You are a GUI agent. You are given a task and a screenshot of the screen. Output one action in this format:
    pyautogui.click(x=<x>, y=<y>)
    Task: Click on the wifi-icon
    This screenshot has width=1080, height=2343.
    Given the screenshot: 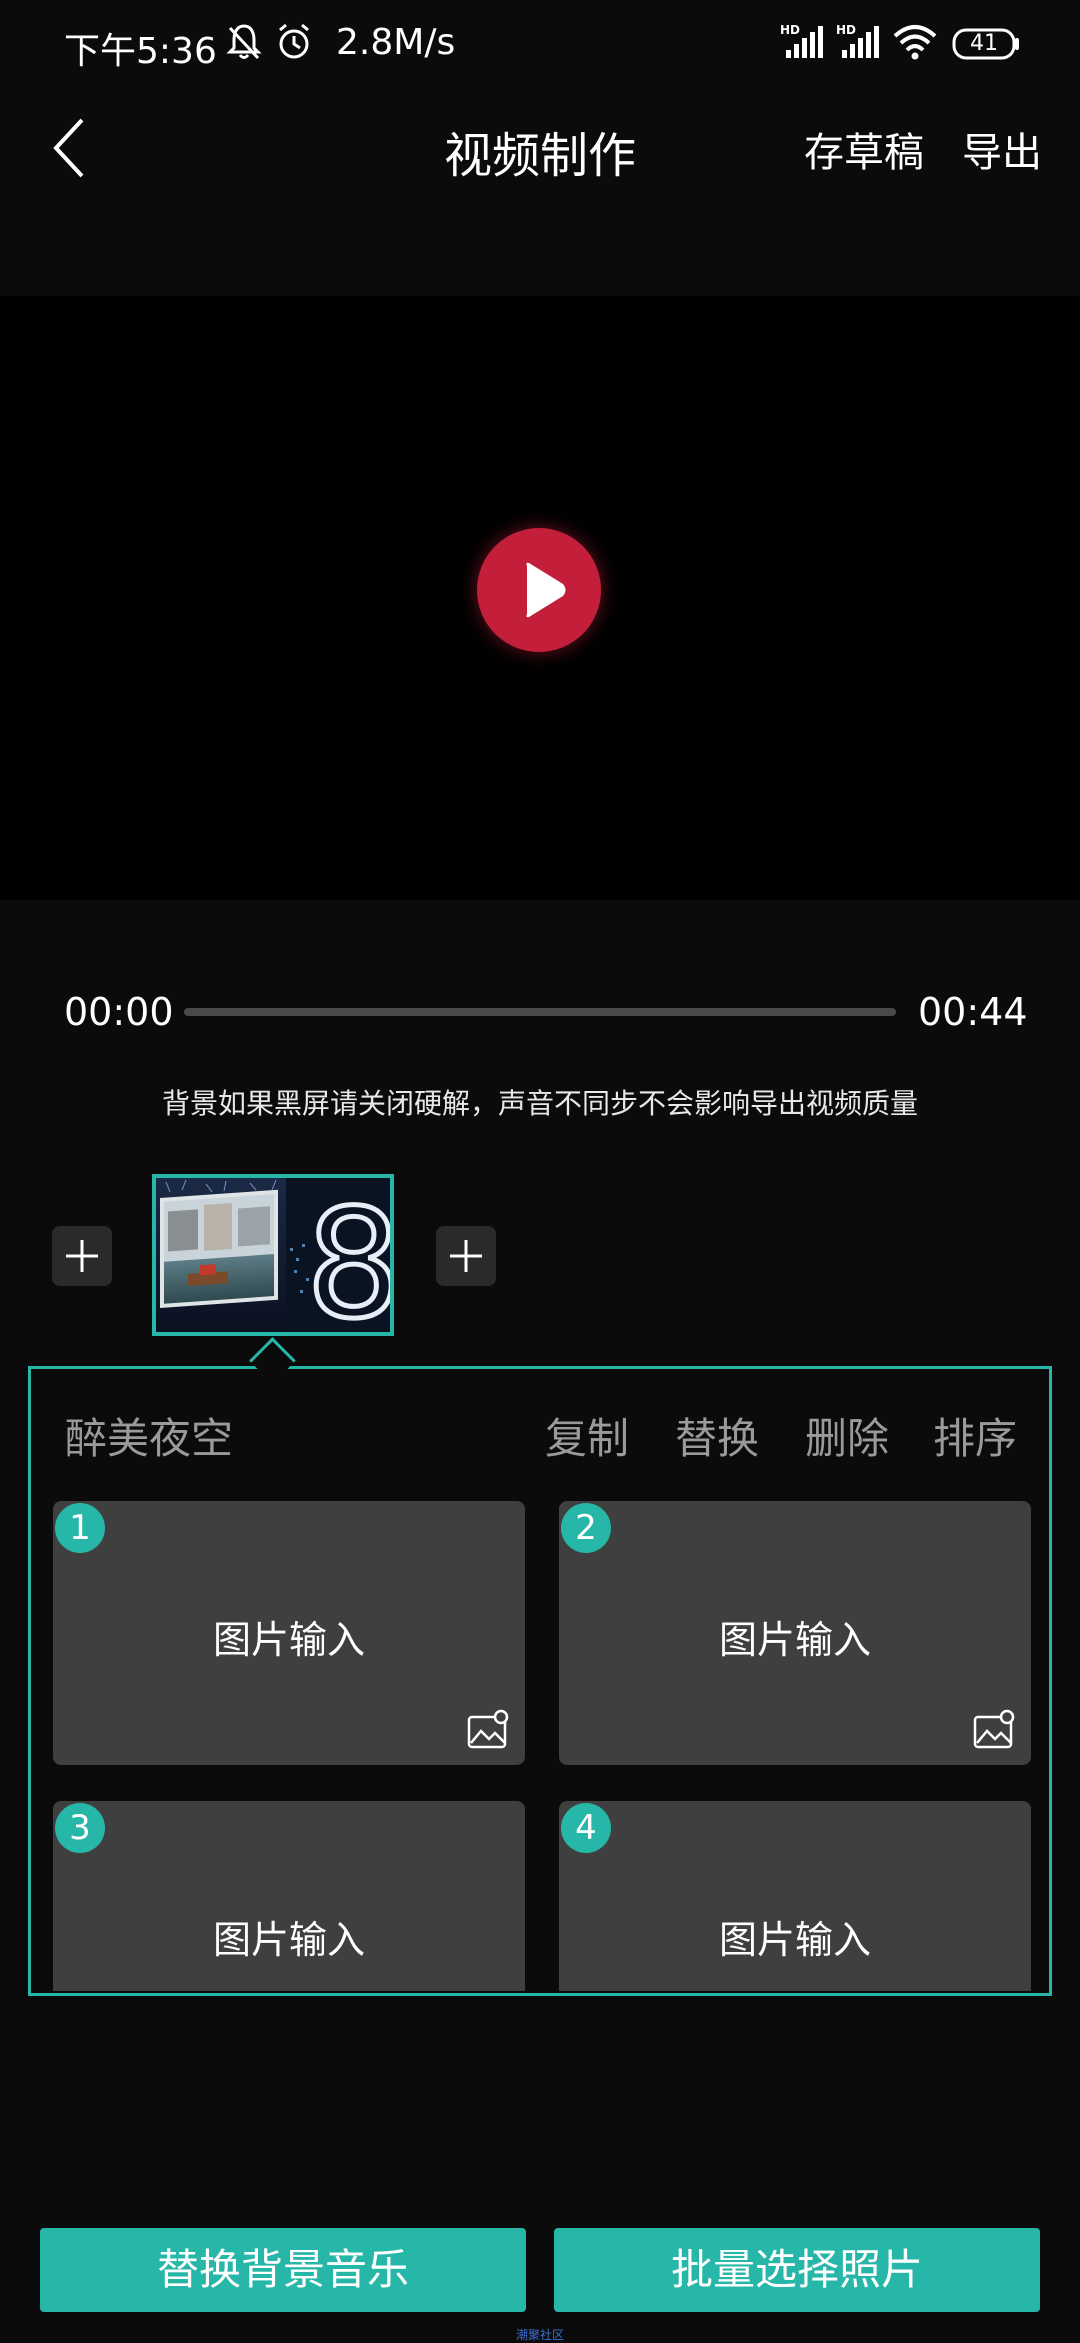 What is the action you would take?
    pyautogui.click(x=915, y=44)
    